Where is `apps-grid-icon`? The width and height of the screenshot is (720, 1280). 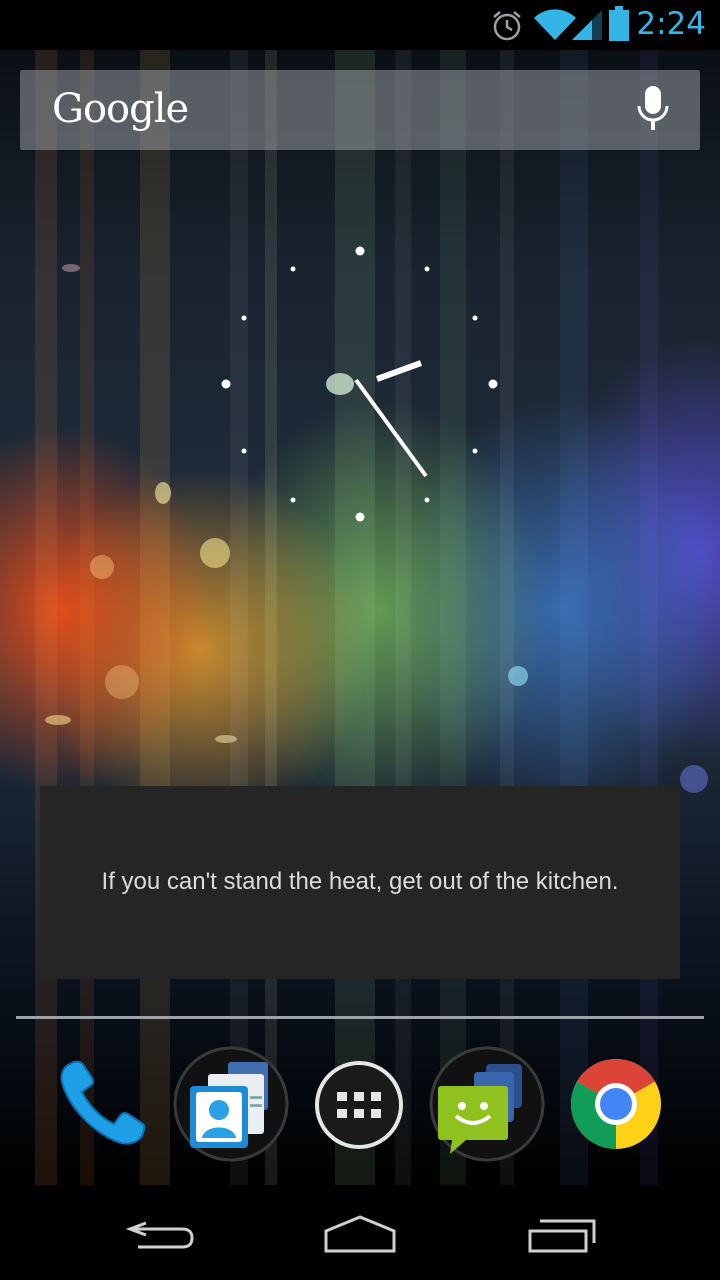 apps-grid-icon is located at coordinates (359, 1105).